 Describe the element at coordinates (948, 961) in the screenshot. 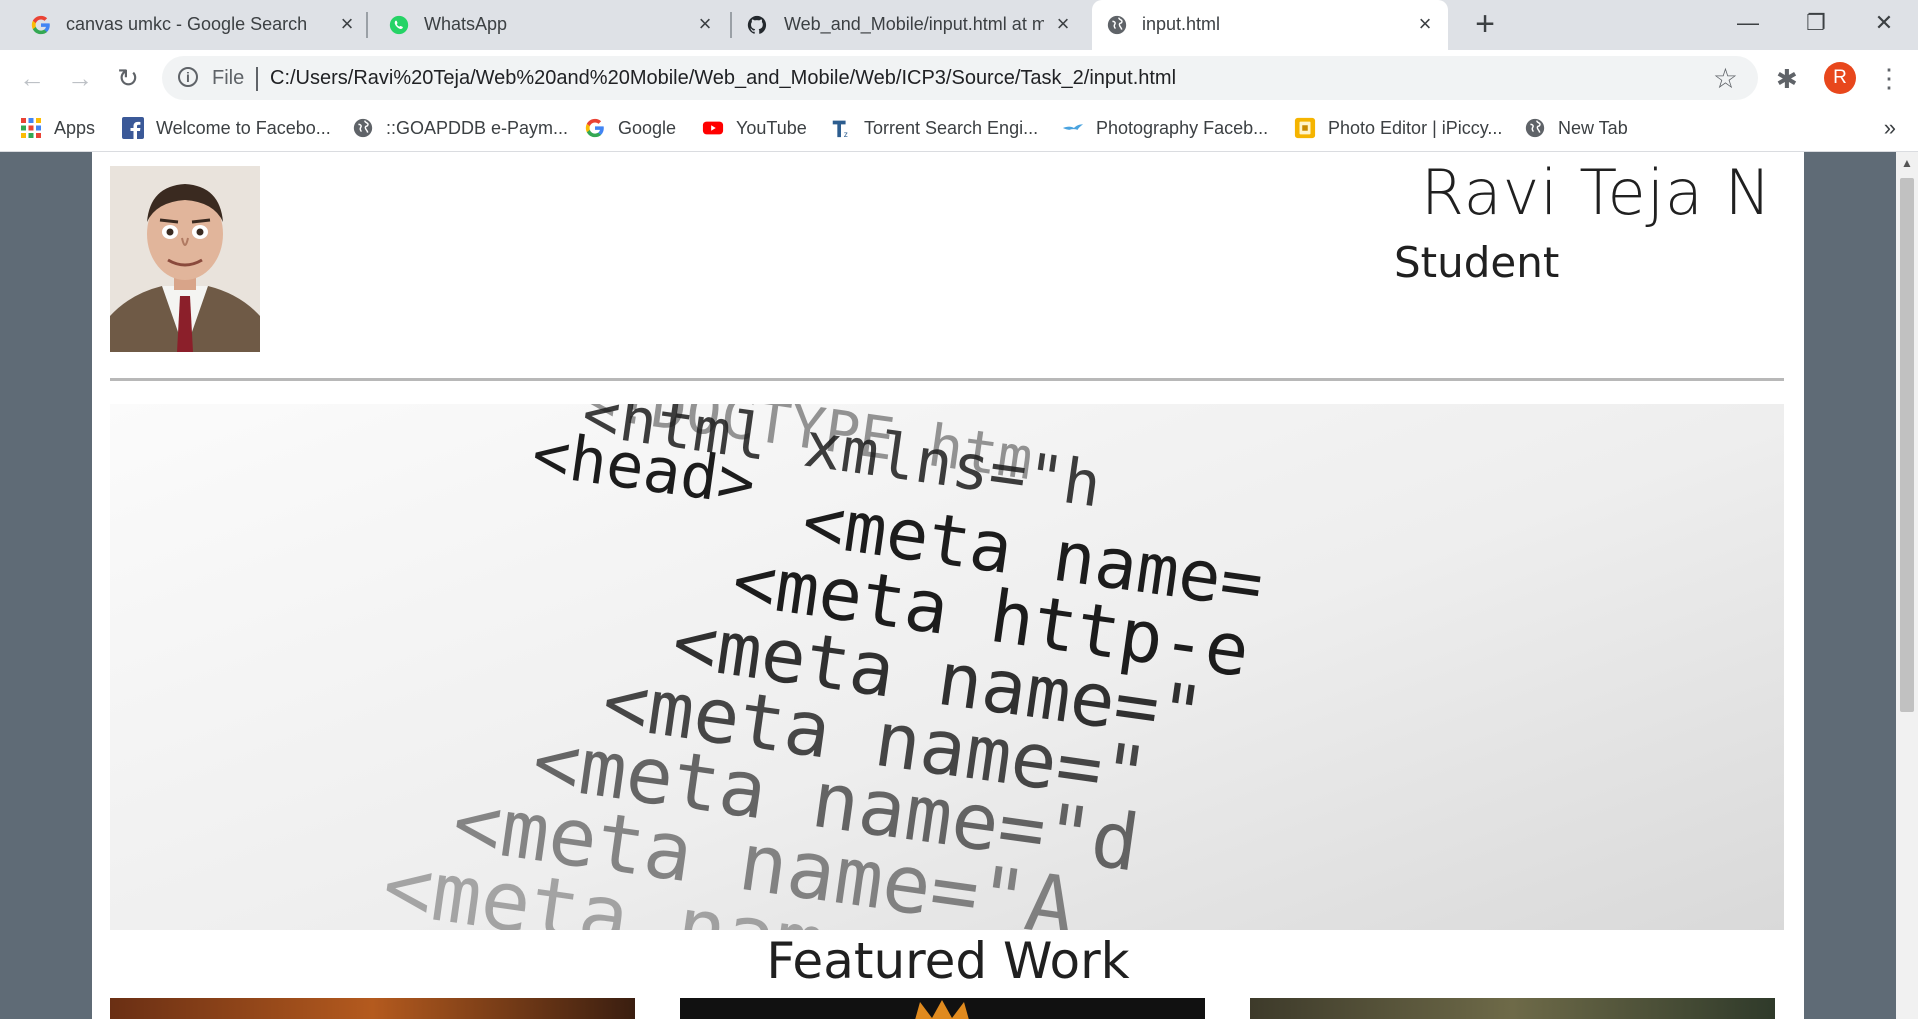

I see `featured-work-heading: Featured Work` at that location.